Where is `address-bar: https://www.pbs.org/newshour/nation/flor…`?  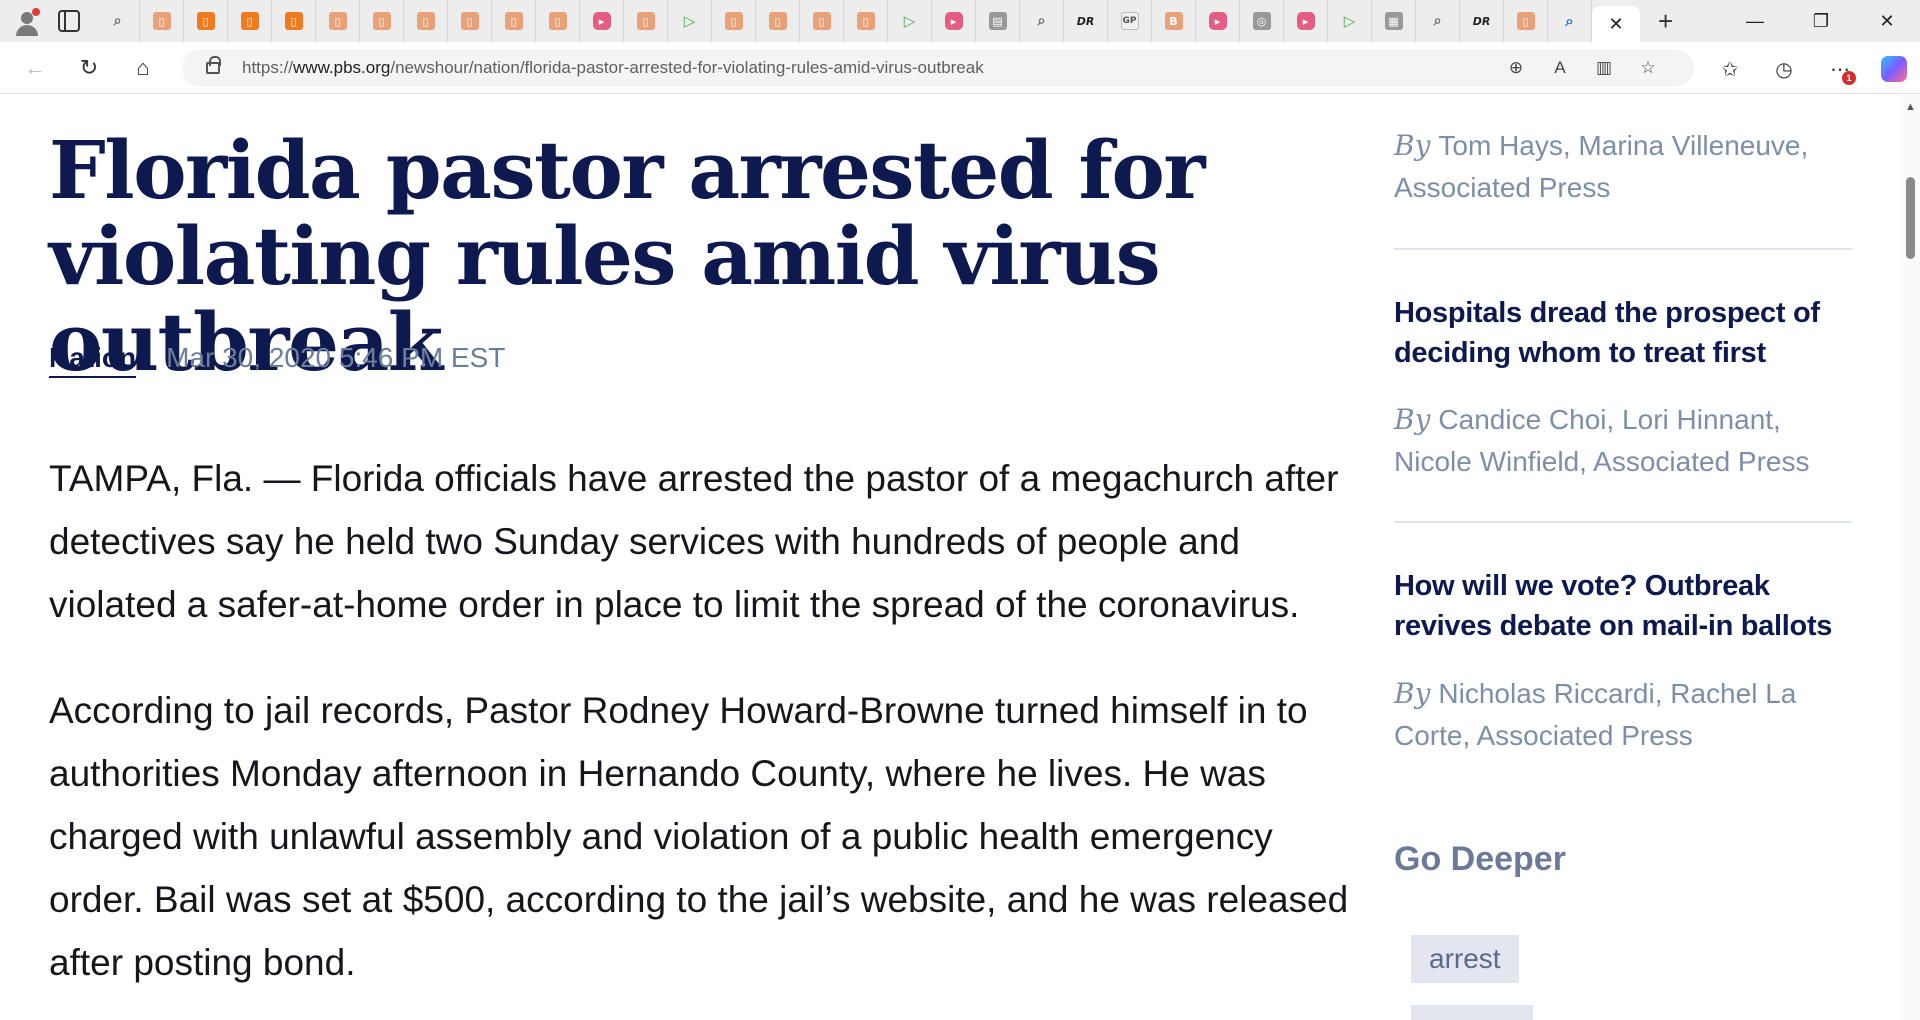 address-bar: https://www.pbs.org/newshour/nation/flor… is located at coordinates (938, 68).